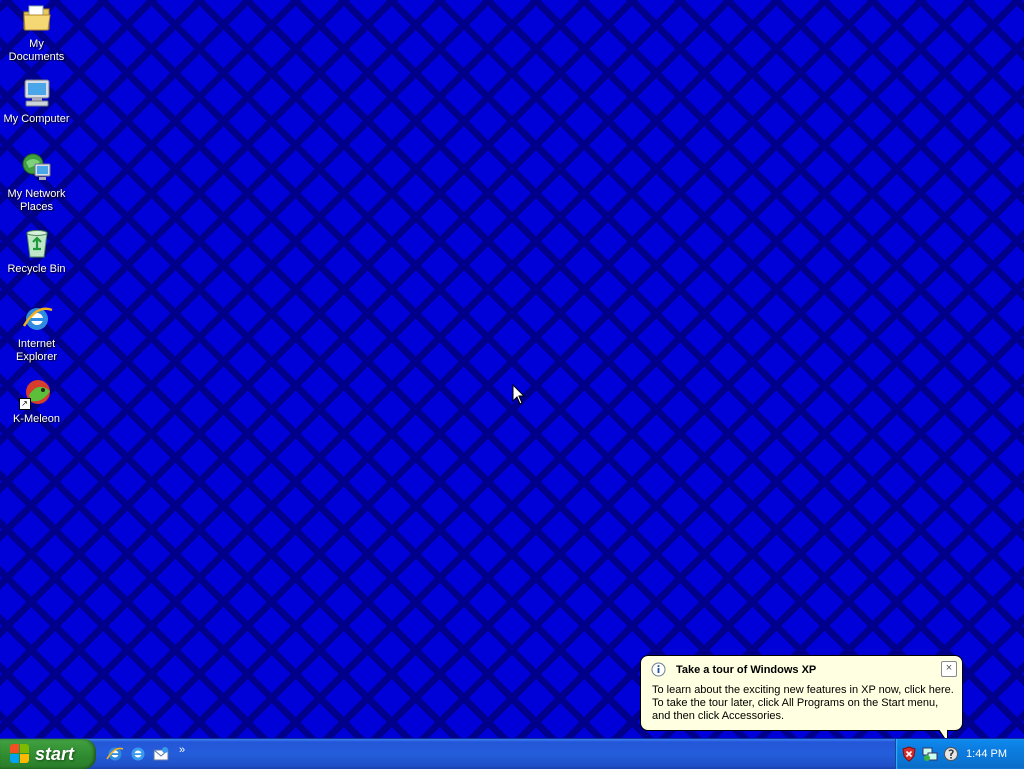  Describe the element at coordinates (36, 350) in the screenshot. I see `desktop-icon-label: Internet Explorer` at that location.